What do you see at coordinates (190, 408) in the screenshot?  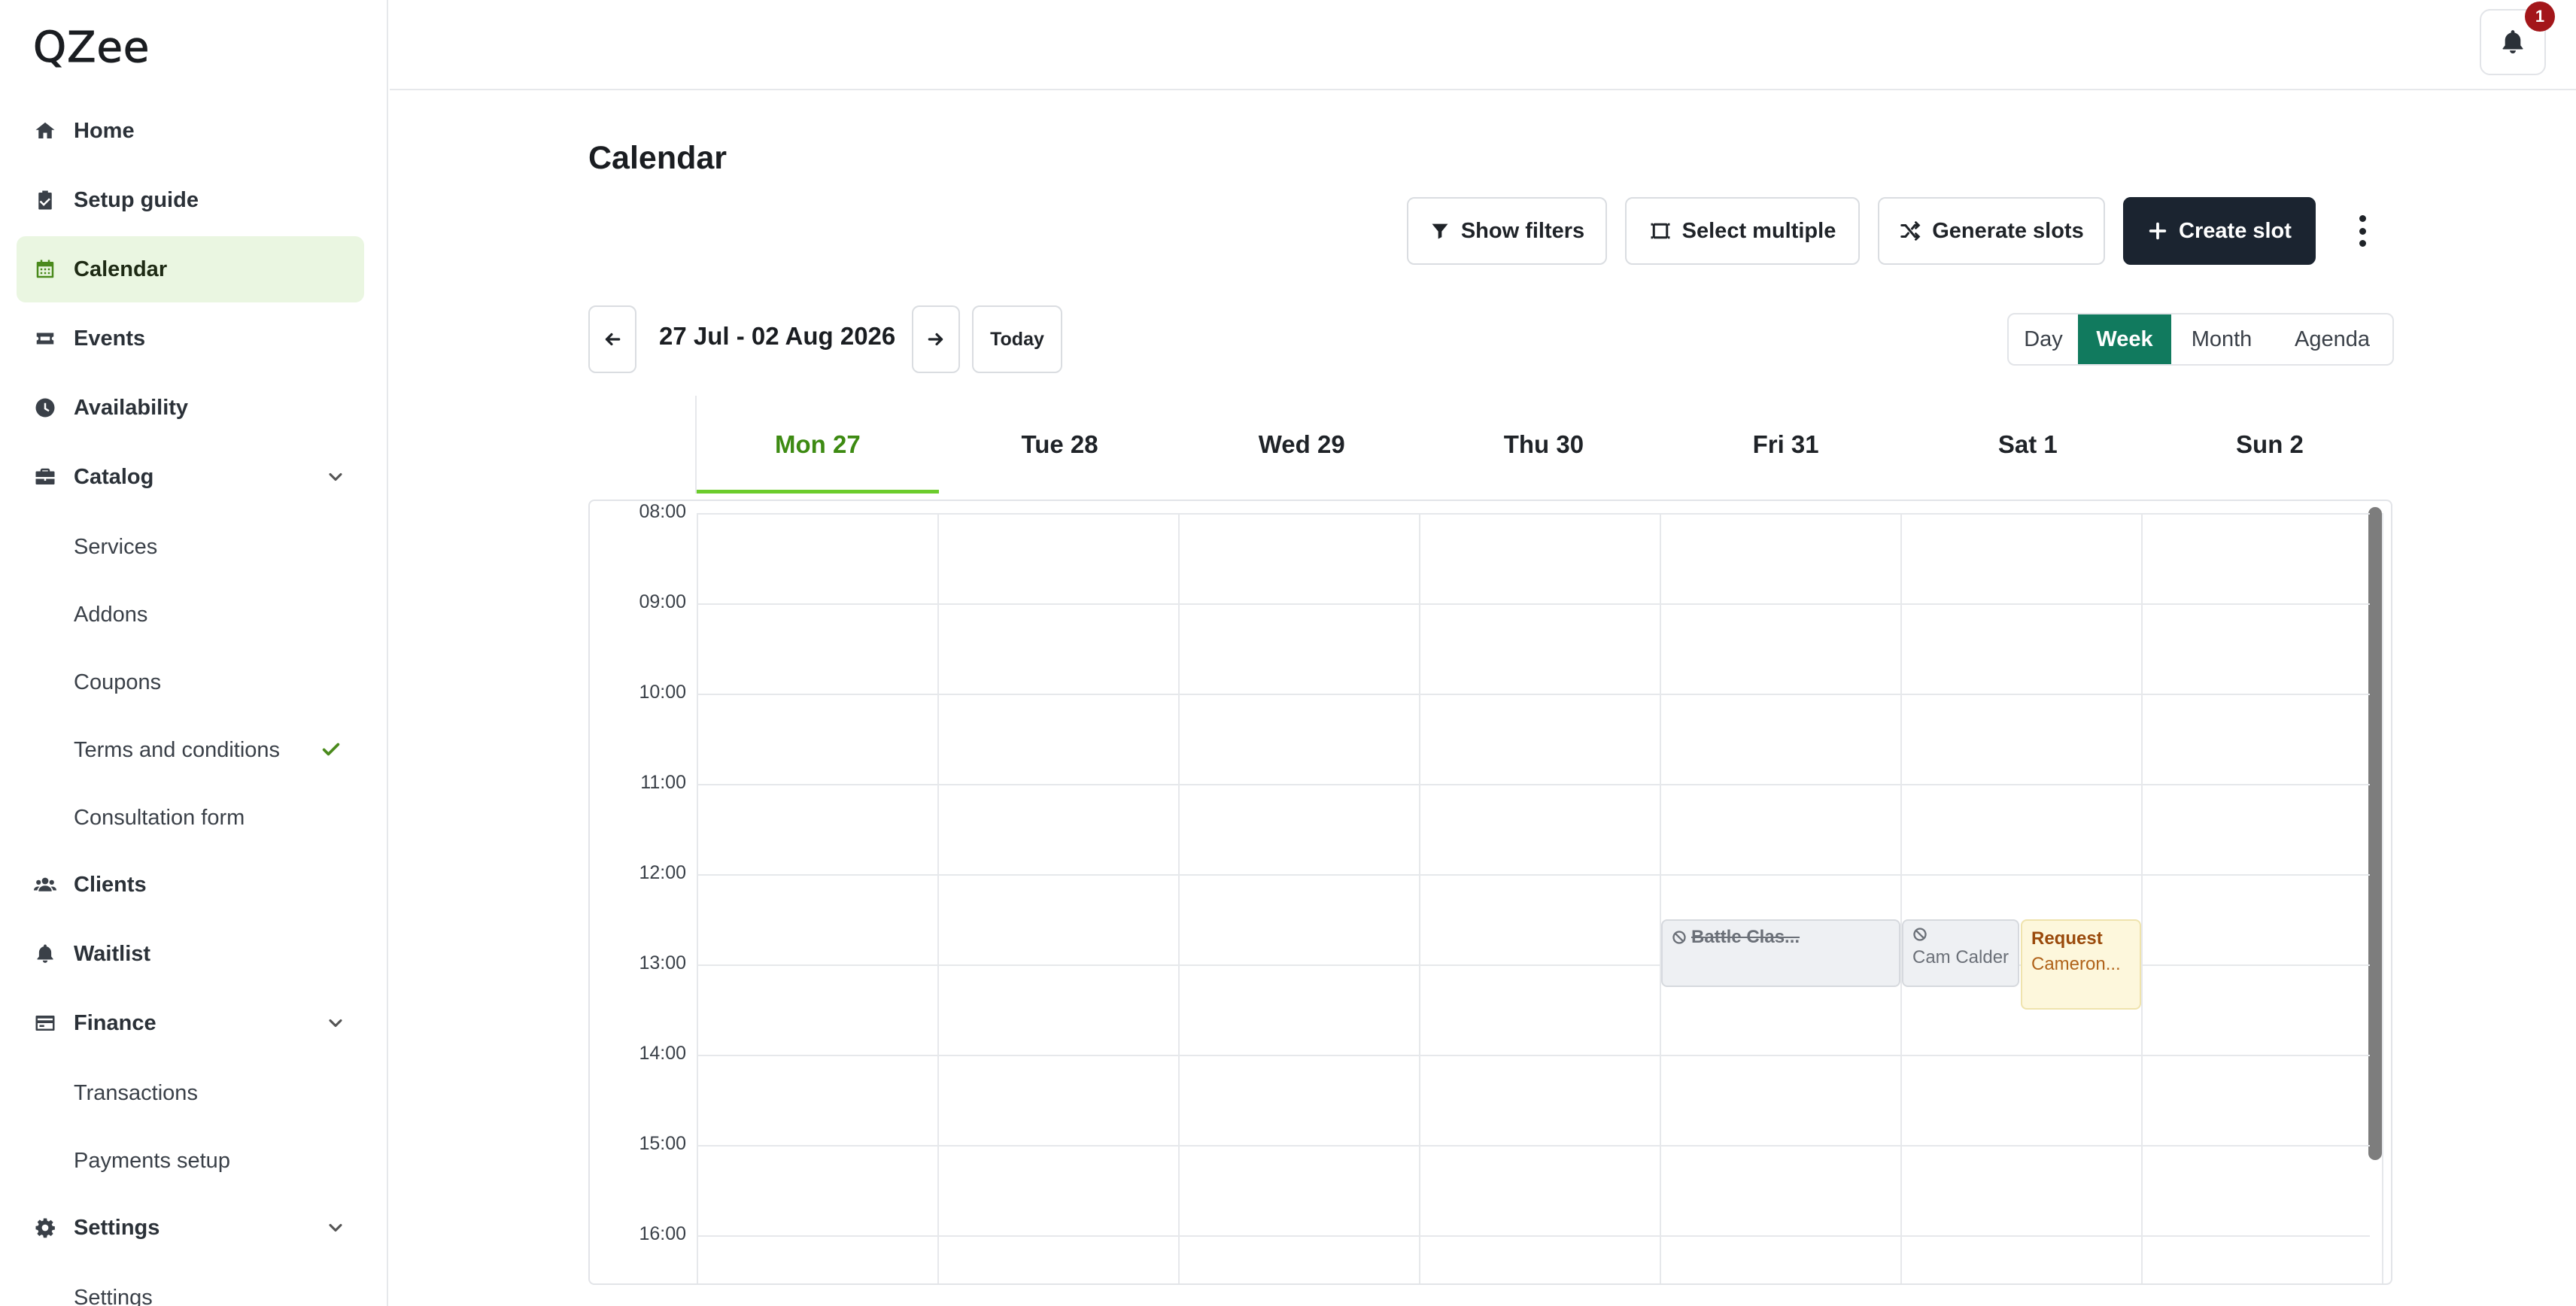 I see `sidebar-item-availability: Availability` at bounding box center [190, 408].